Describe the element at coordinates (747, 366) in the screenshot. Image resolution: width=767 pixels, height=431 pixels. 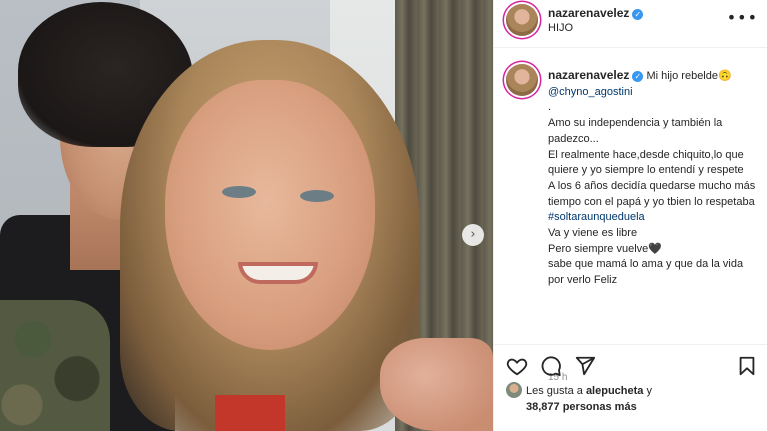
I see `bookmark-icon` at that location.